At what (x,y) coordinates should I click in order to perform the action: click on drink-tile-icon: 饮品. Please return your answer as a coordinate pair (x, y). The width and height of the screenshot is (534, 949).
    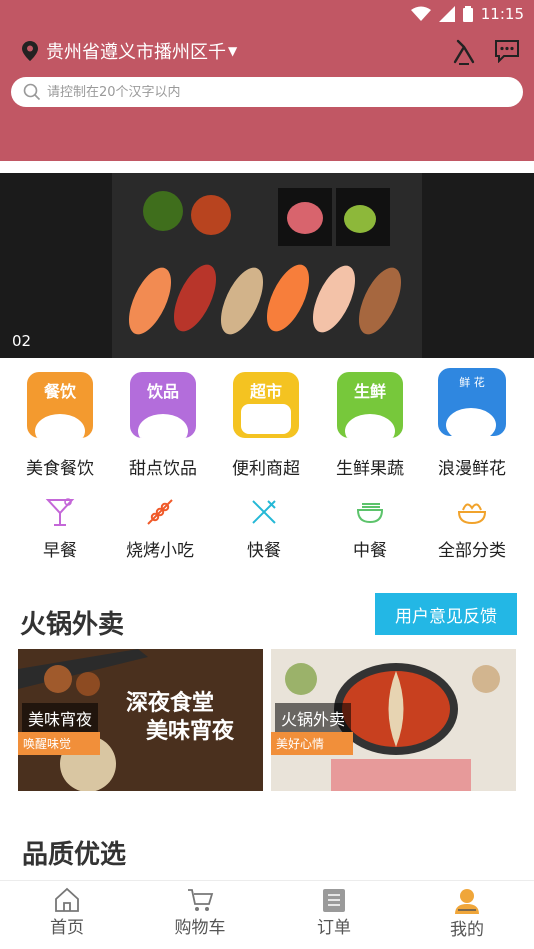
    Looking at the image, I should click on (163, 405).